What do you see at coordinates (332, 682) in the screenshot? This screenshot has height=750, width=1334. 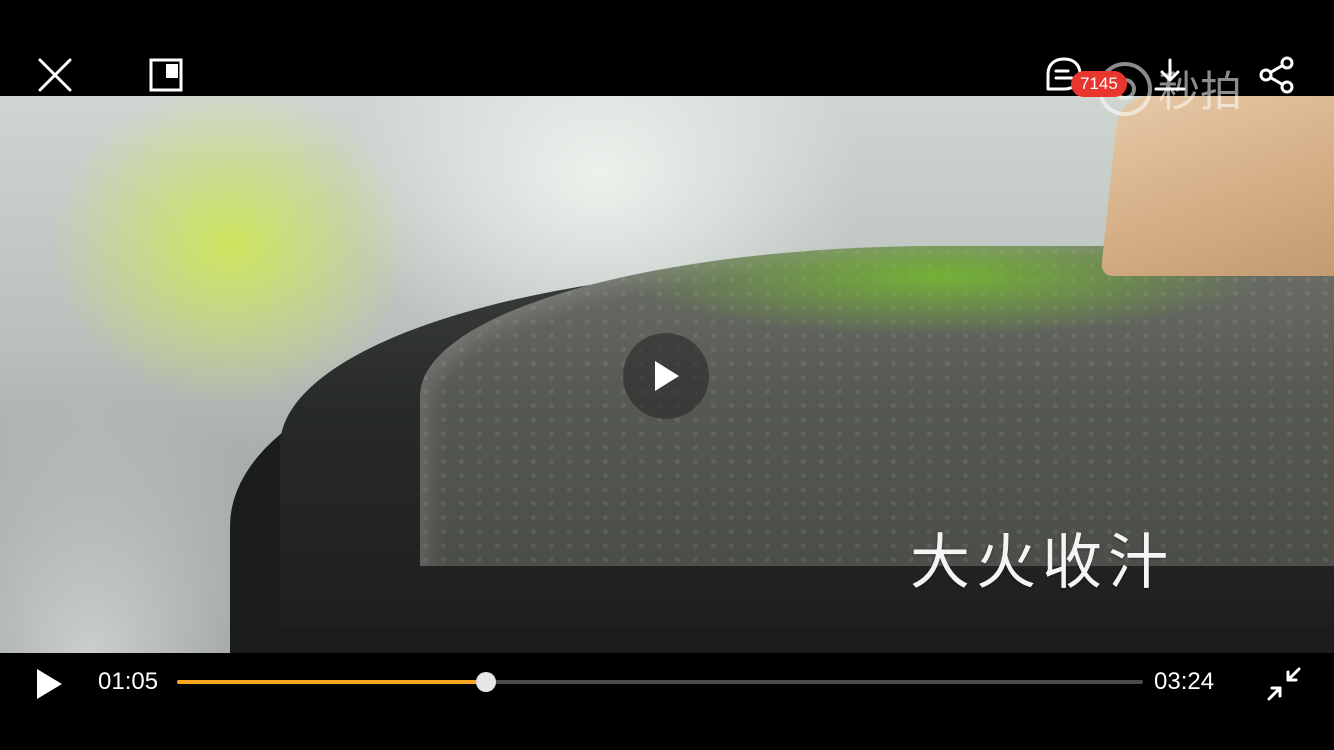 I see `progress-fill` at bounding box center [332, 682].